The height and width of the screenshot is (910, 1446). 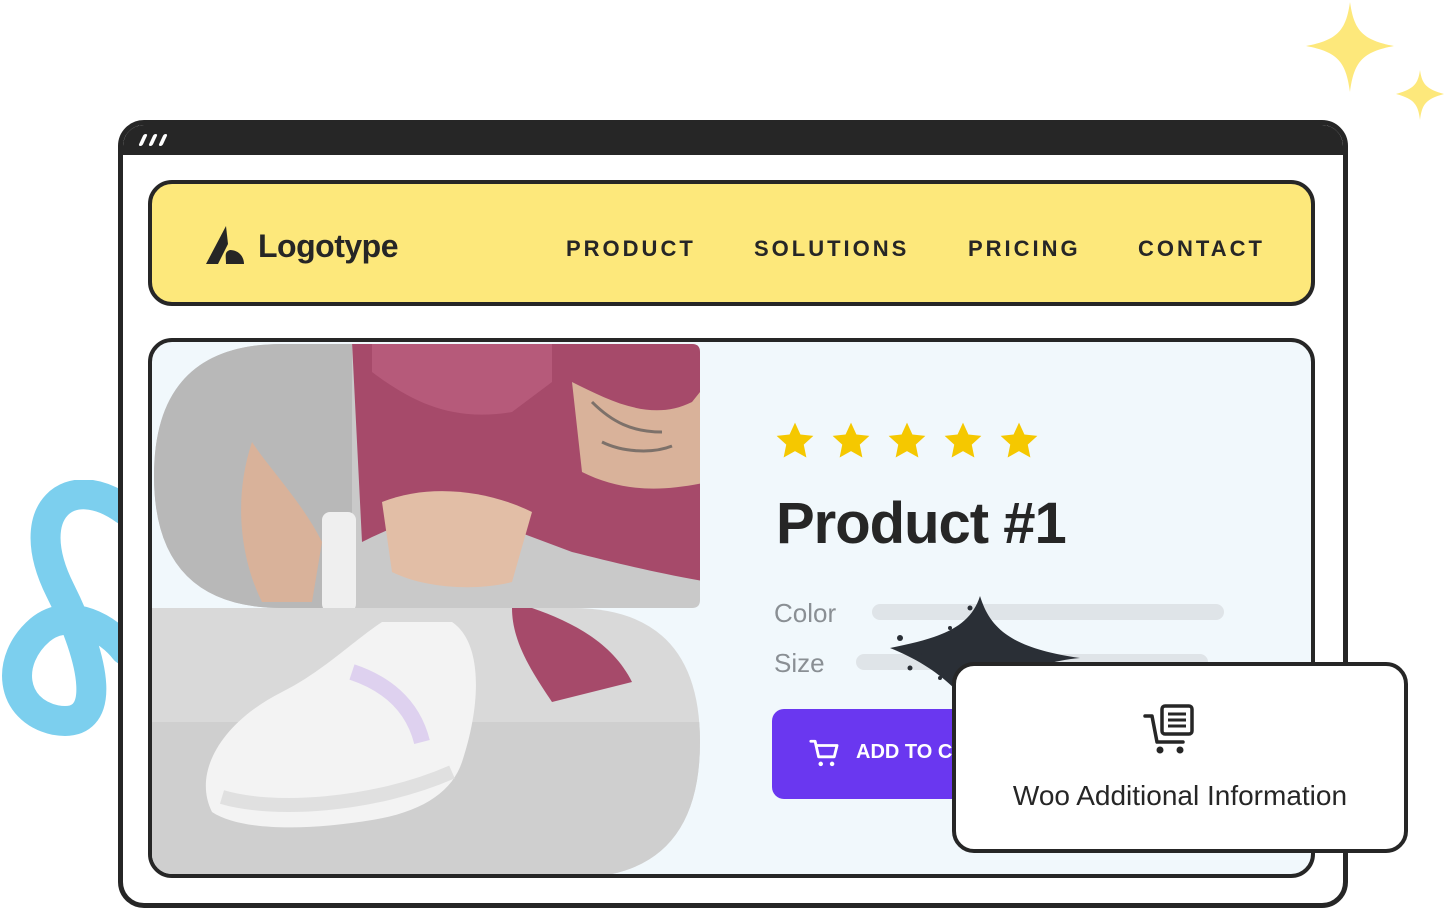 I want to click on woo-info-card: Woo Additional Information, so click(x=1180, y=757).